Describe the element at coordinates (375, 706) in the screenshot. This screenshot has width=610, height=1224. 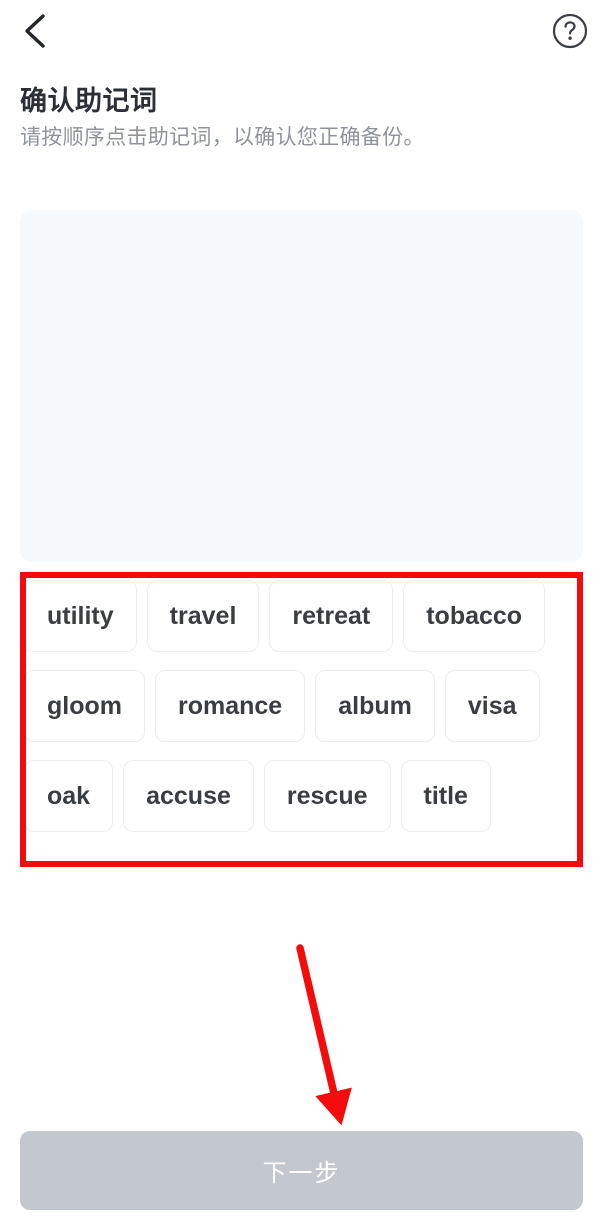
I see `word-chip: album` at that location.